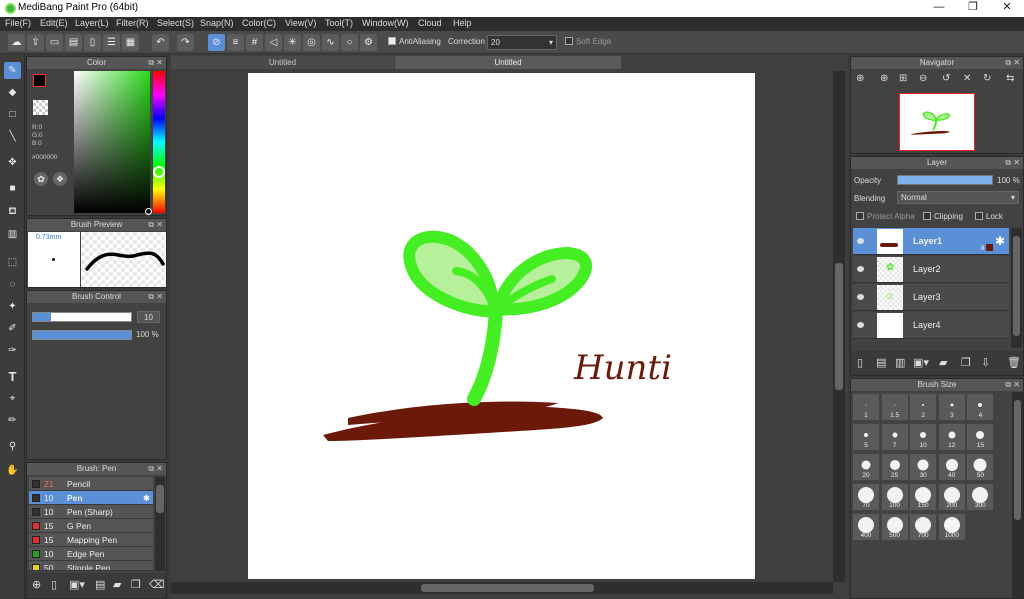 The image size is (1024, 599). What do you see at coordinates (385, 23) in the screenshot?
I see `menu-window: Window(W)` at bounding box center [385, 23].